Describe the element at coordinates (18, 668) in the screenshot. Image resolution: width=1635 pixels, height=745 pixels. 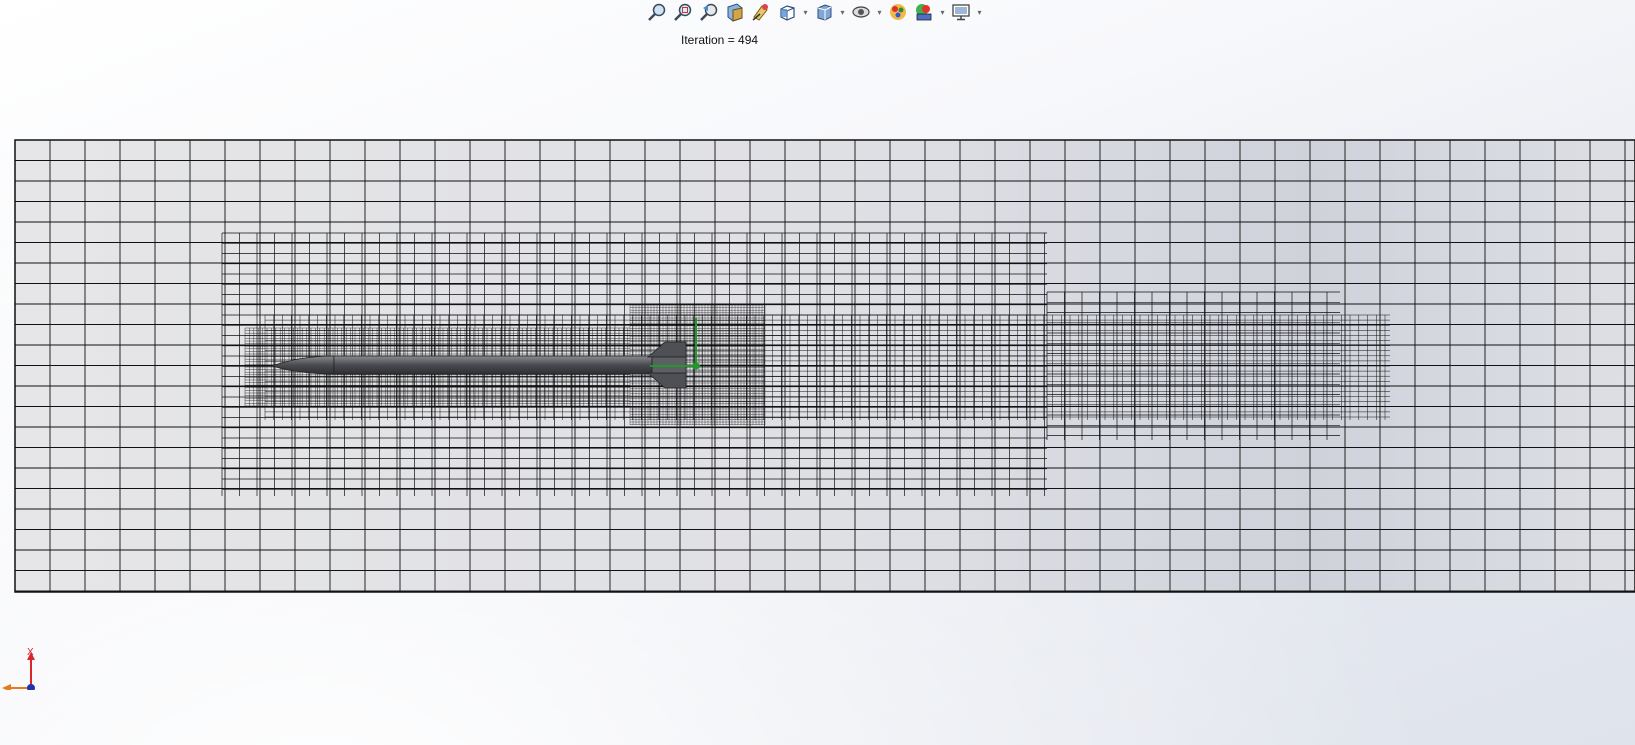
I see `orientation-triad: X` at that location.